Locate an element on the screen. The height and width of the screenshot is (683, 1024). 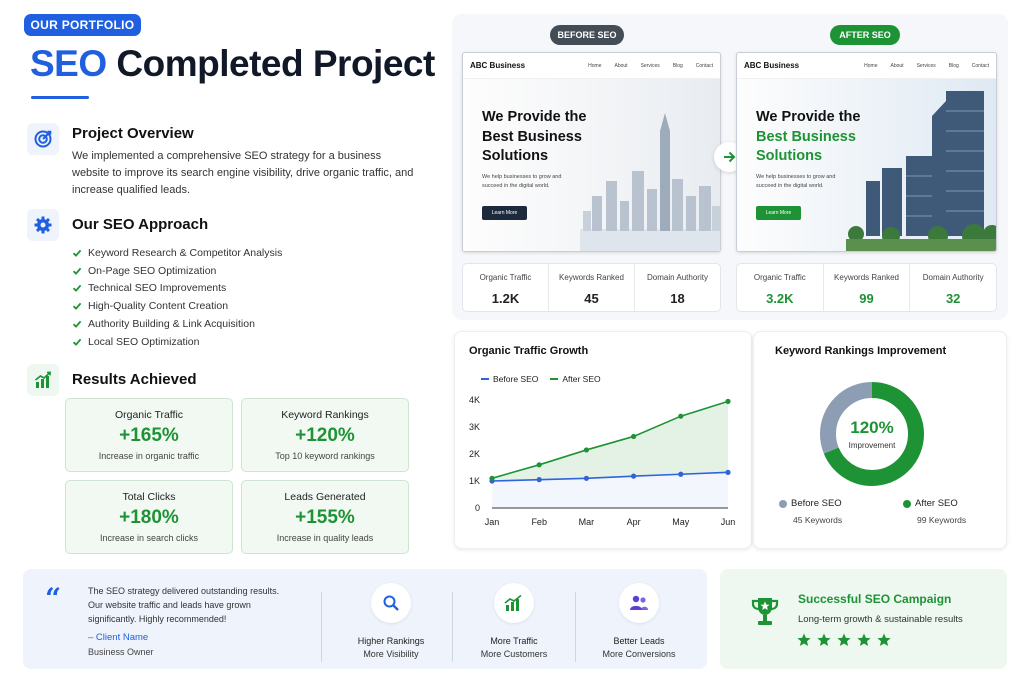
x-tick-label: May is located at coordinates (681, 522).